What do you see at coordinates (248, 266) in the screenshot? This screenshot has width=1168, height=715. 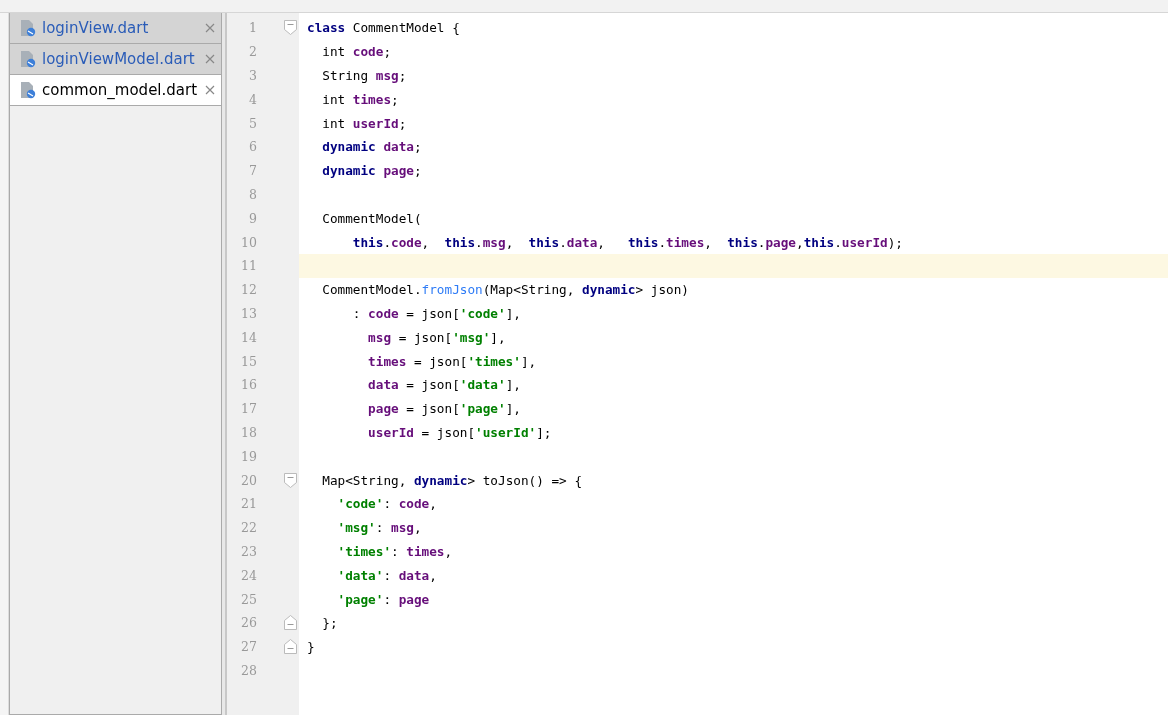 I see `line-number: 11` at bounding box center [248, 266].